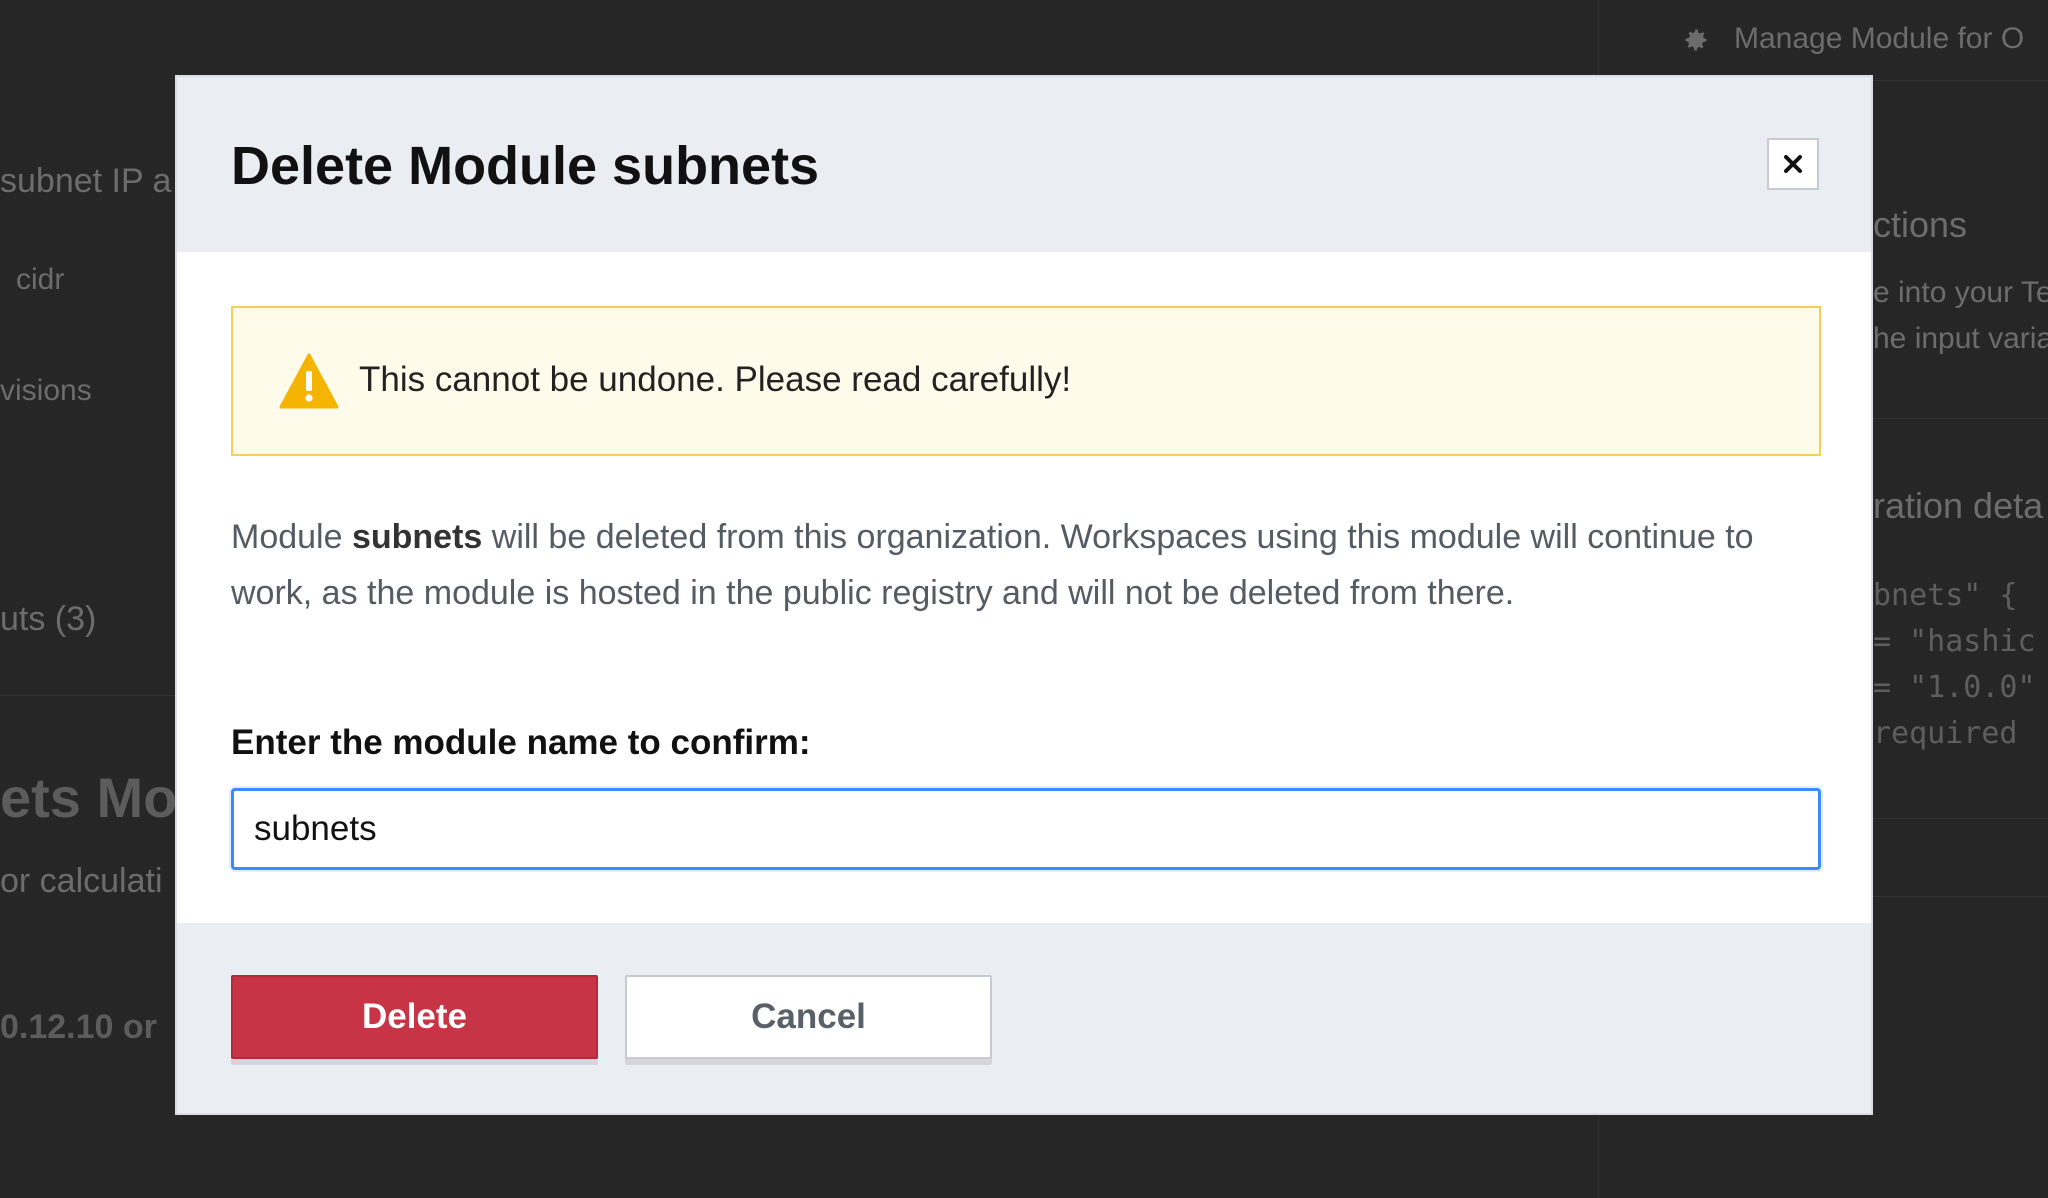  What do you see at coordinates (525, 166) in the screenshot?
I see `modal-title: Delete Module subnets` at bounding box center [525, 166].